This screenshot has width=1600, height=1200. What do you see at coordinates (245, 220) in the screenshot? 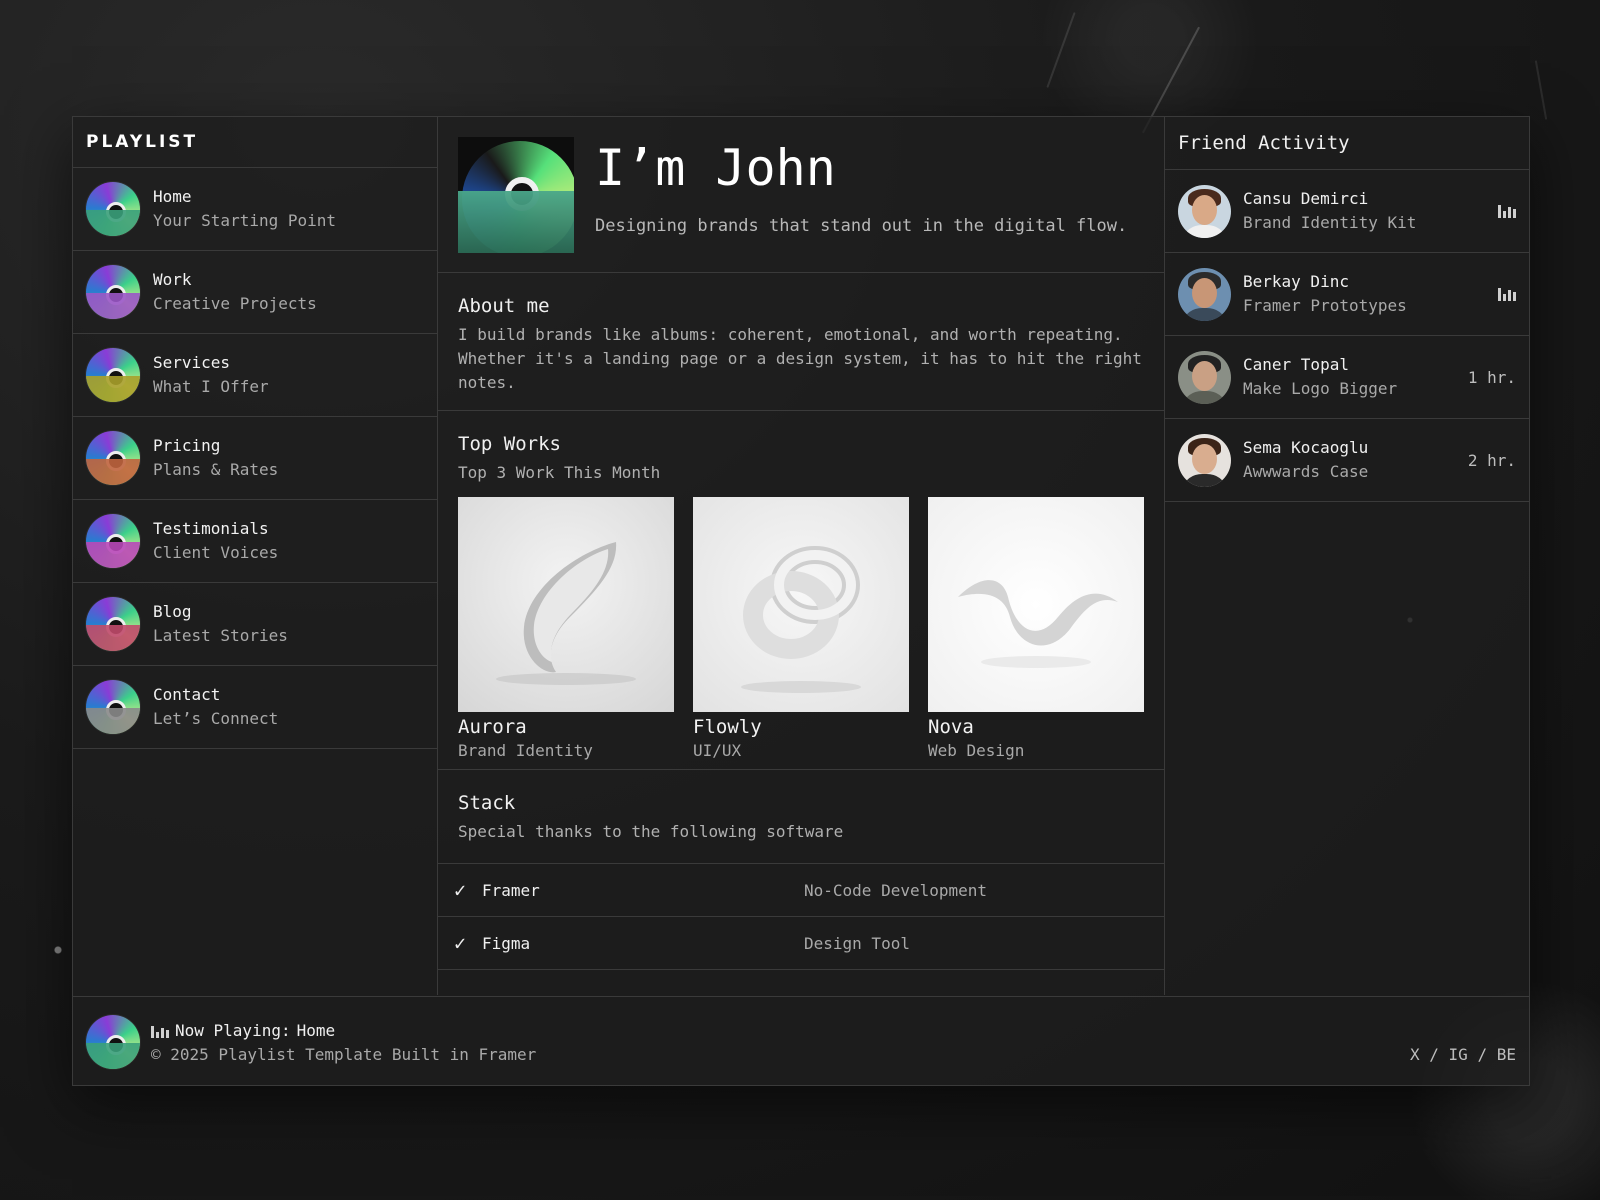
I see `sidebar-item-sub: Your Starting Point` at bounding box center [245, 220].